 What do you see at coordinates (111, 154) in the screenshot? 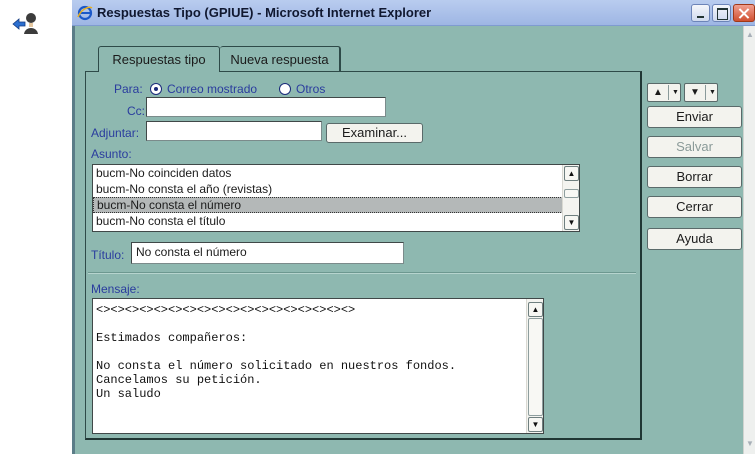
I see `asunto-label: Asunto:` at bounding box center [111, 154].